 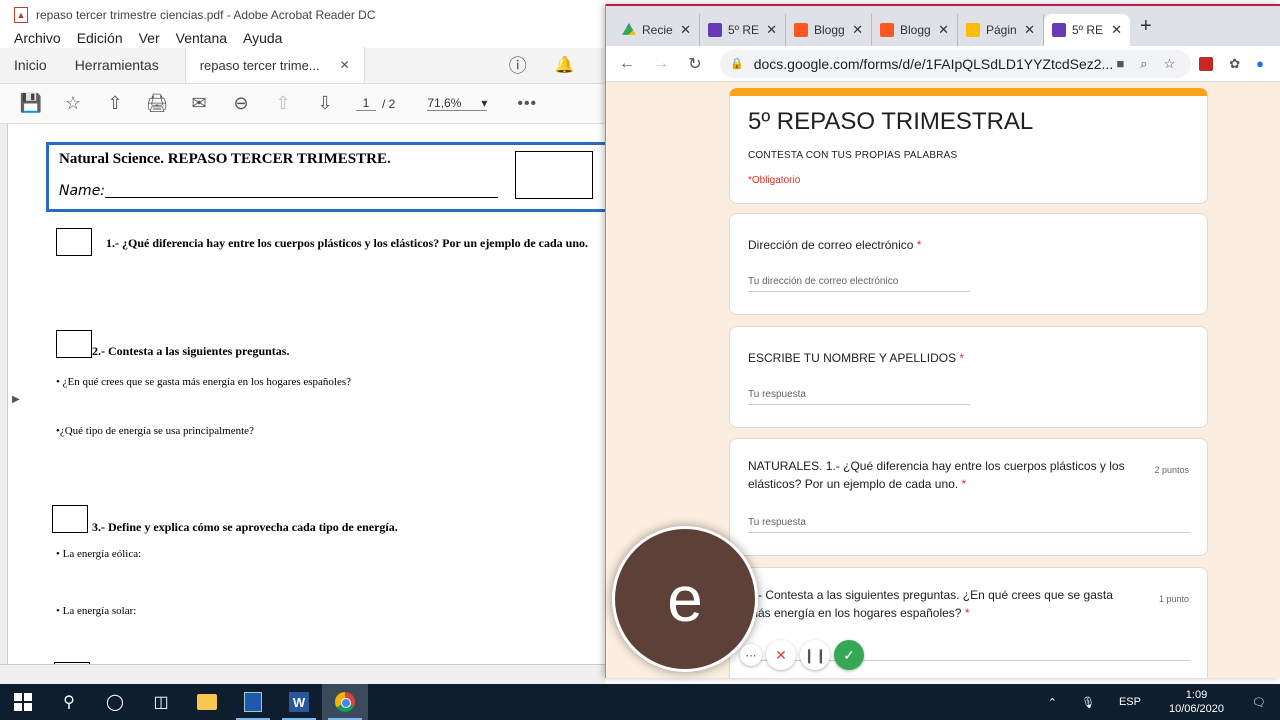 I want to click on menu-ver: Ver, so click(x=149, y=39).